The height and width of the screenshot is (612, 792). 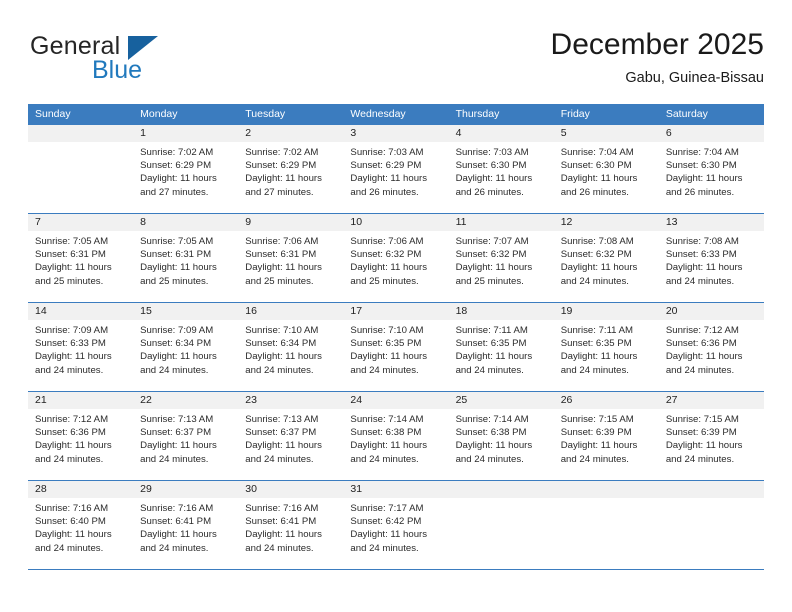 I want to click on day-number: 5, so click(x=606, y=133).